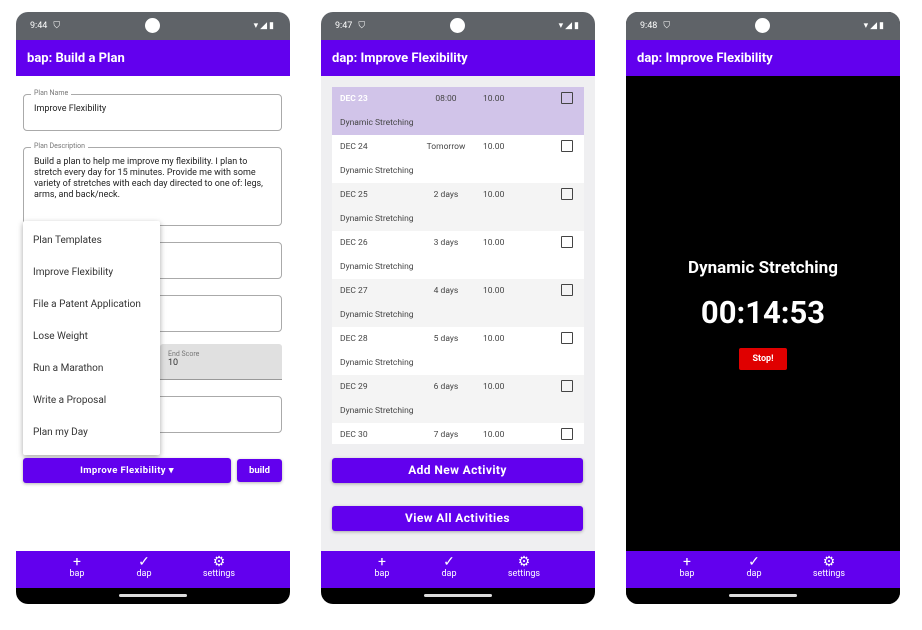  Describe the element at coordinates (446, 339) in the screenshot. I see `activity-time: 5 days` at that location.